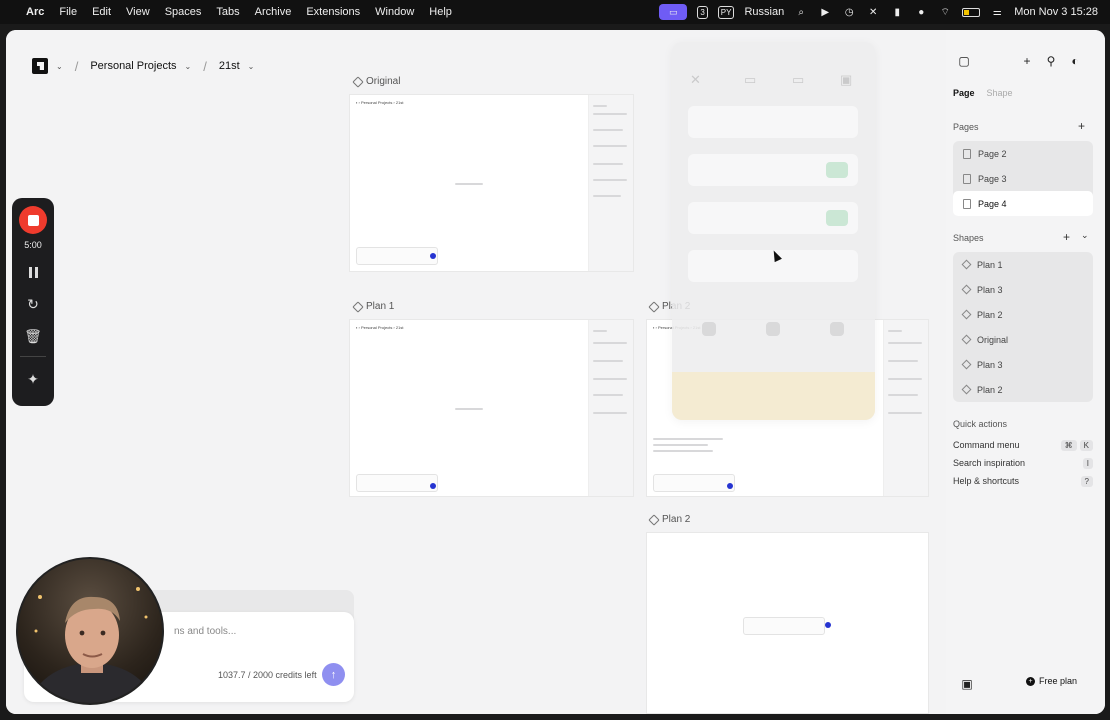 The image size is (1110, 720). Describe the element at coordinates (1023, 178) in the screenshot. I see `list-item: Page 3` at that location.